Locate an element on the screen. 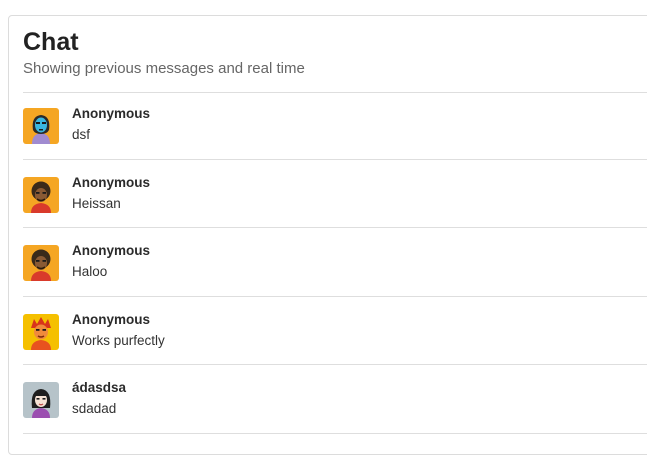 This screenshot has height=455, width=647. message-item: Anonymous Haloo is located at coordinates (335, 262).